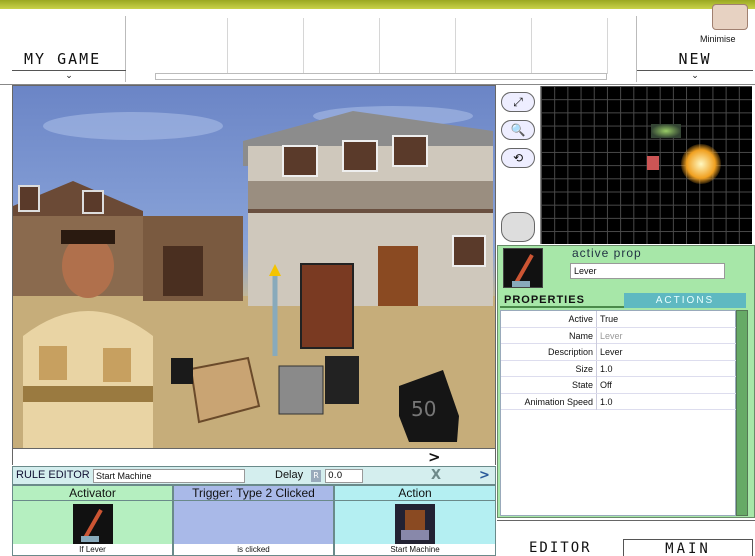 The image size is (755, 556). Describe the element at coordinates (626, 538) in the screenshot. I see `mode-switch: EDITOR MAIN` at that location.